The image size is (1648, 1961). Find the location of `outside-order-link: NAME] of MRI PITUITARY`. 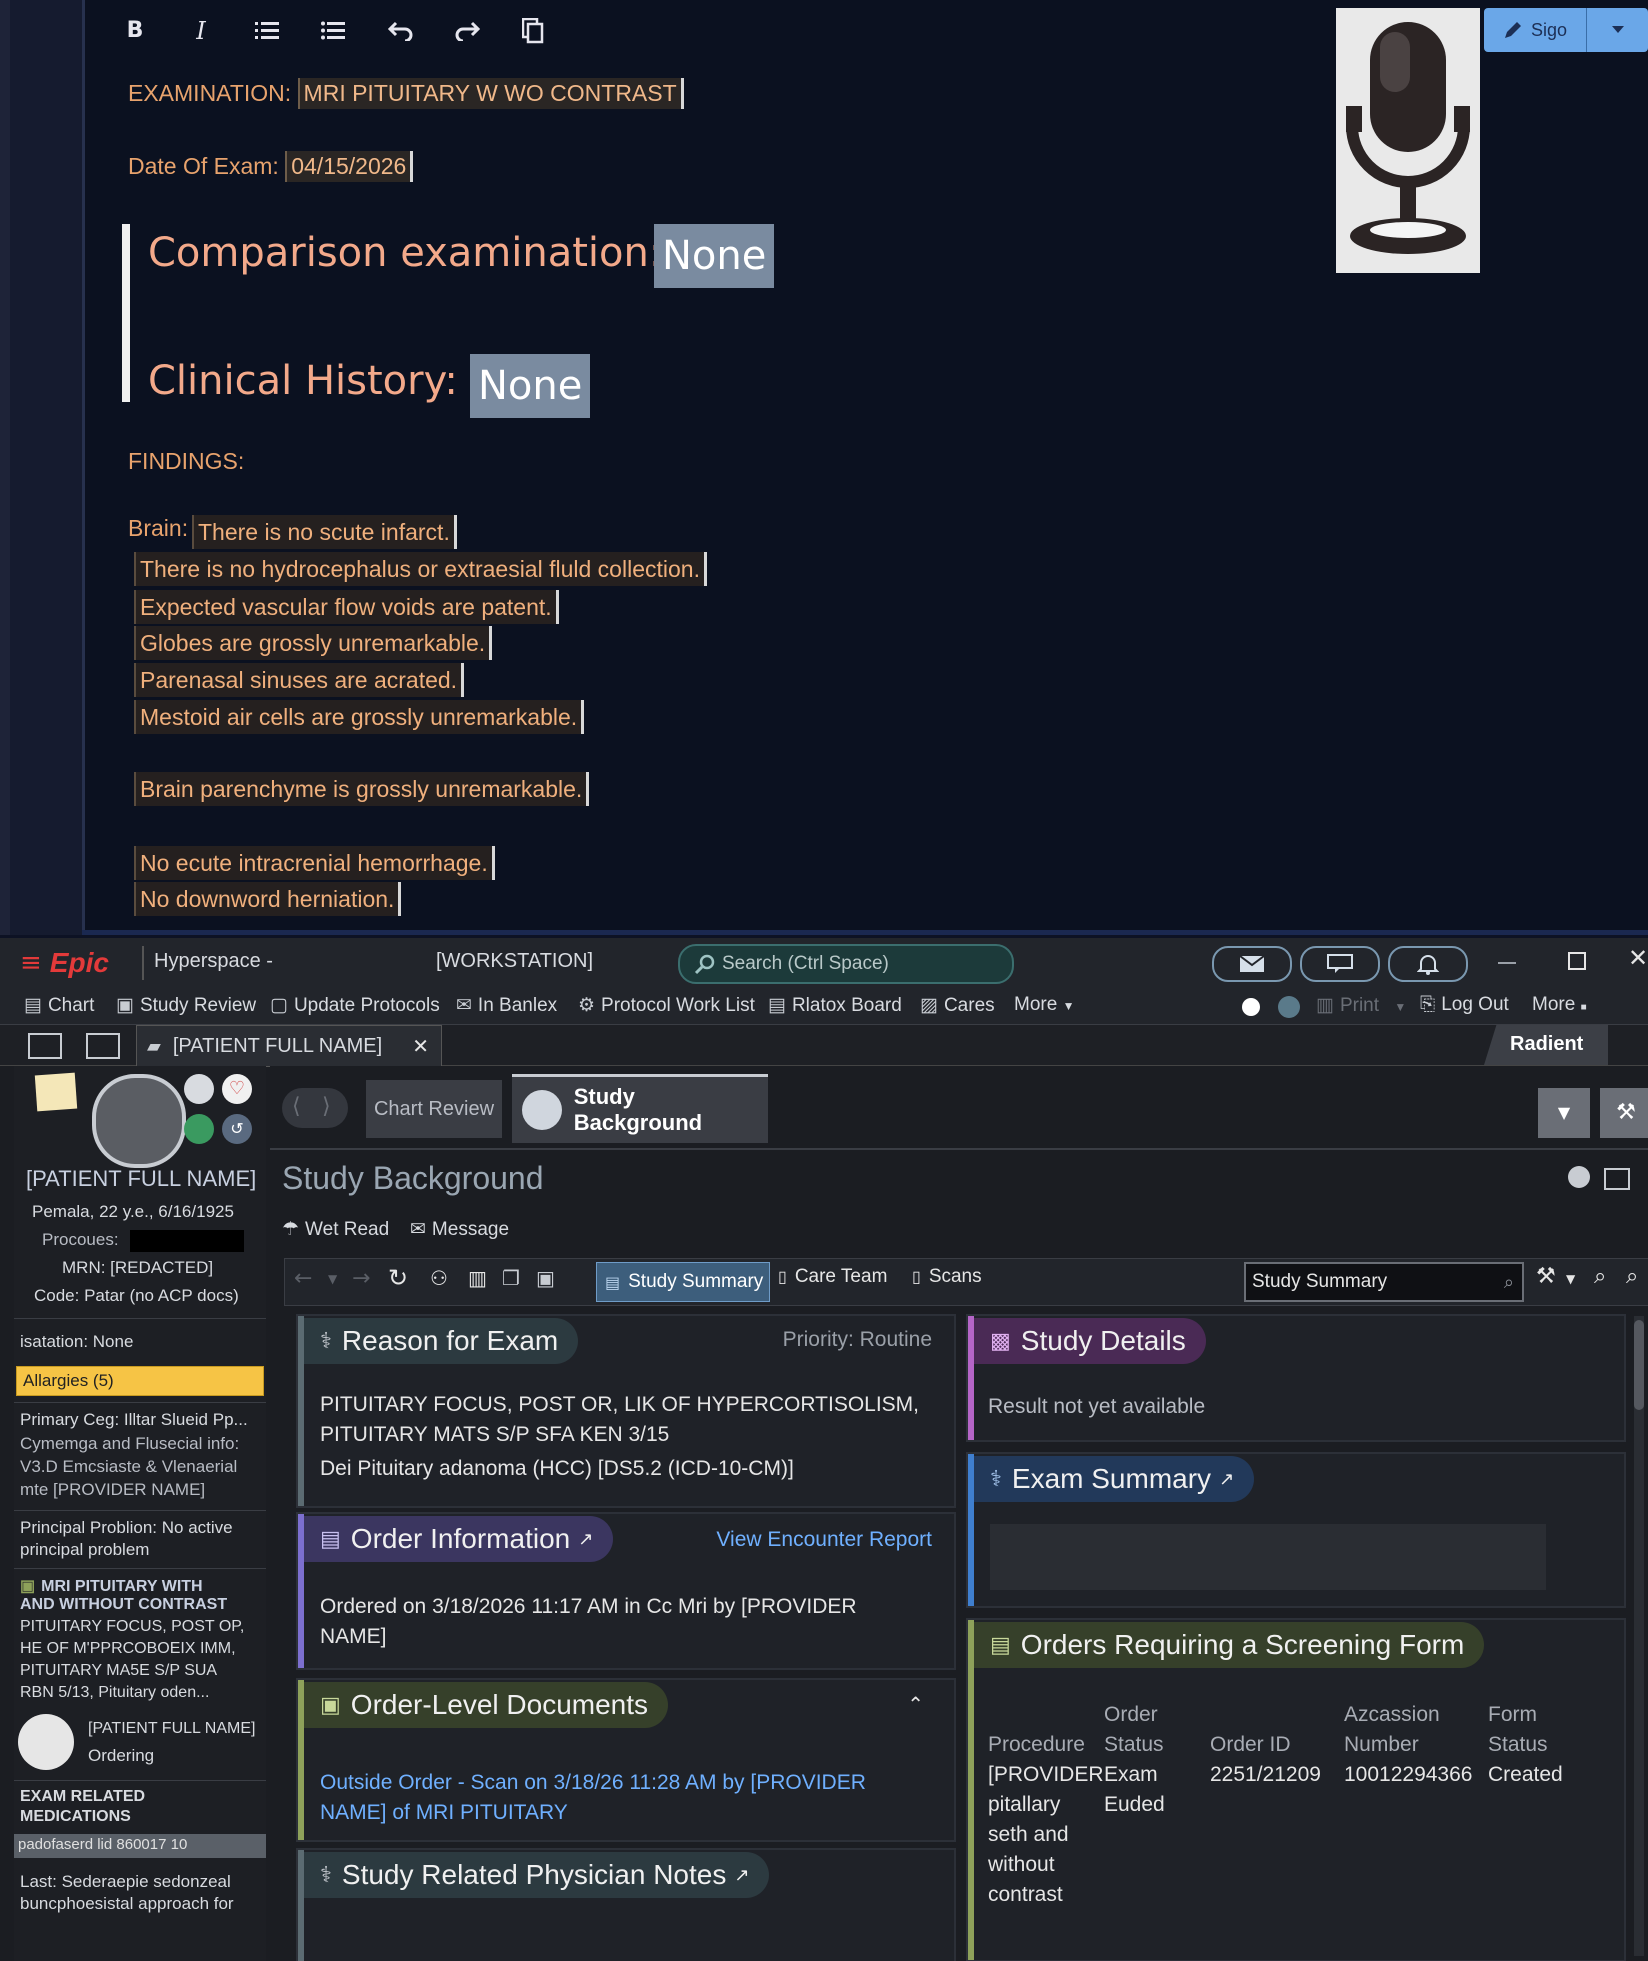

outside-order-link: NAME] of MRI PITUITARY is located at coordinates (444, 1813).